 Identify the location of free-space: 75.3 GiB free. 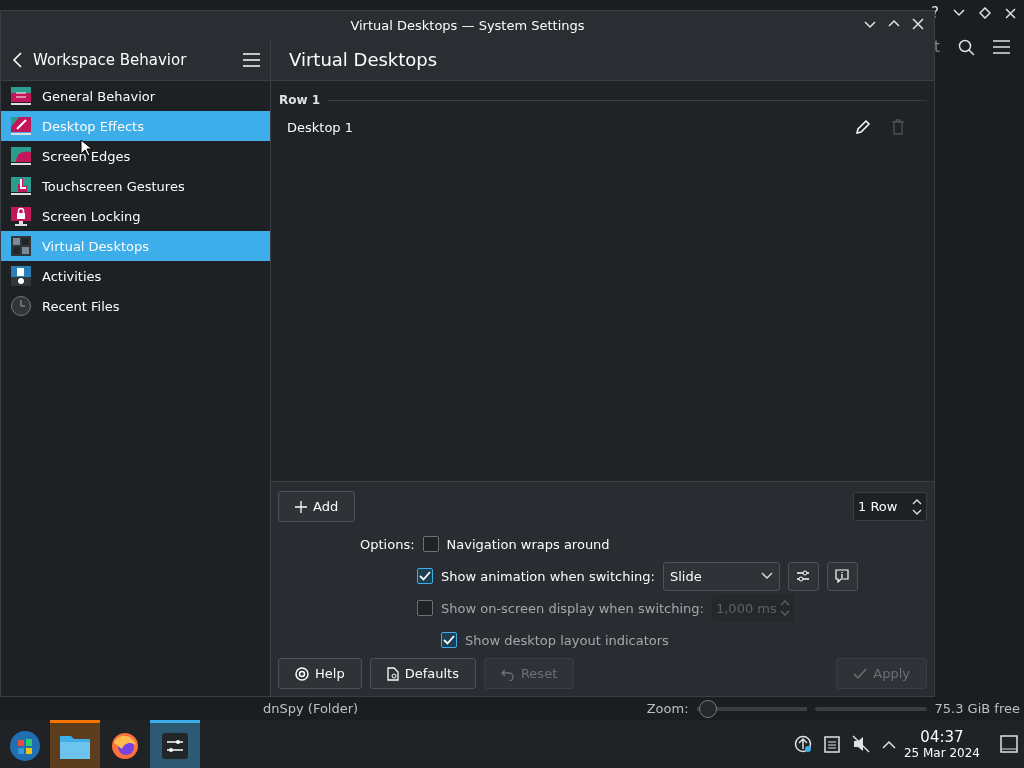
(977, 708).